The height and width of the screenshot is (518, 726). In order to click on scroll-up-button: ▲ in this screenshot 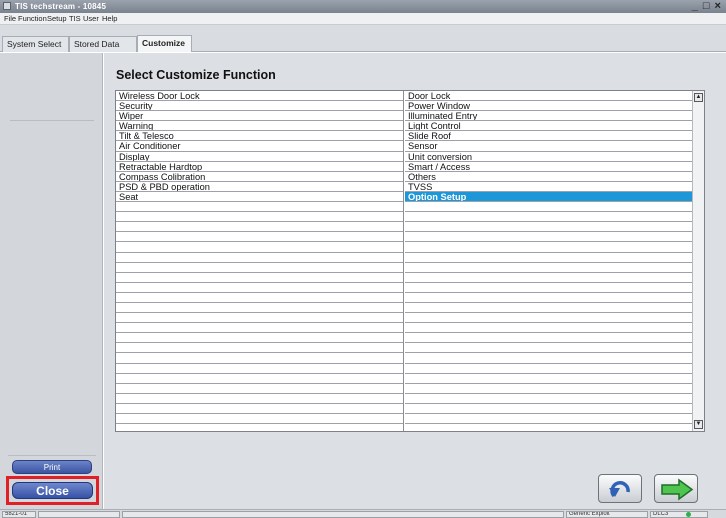, I will do `click(698, 97)`.